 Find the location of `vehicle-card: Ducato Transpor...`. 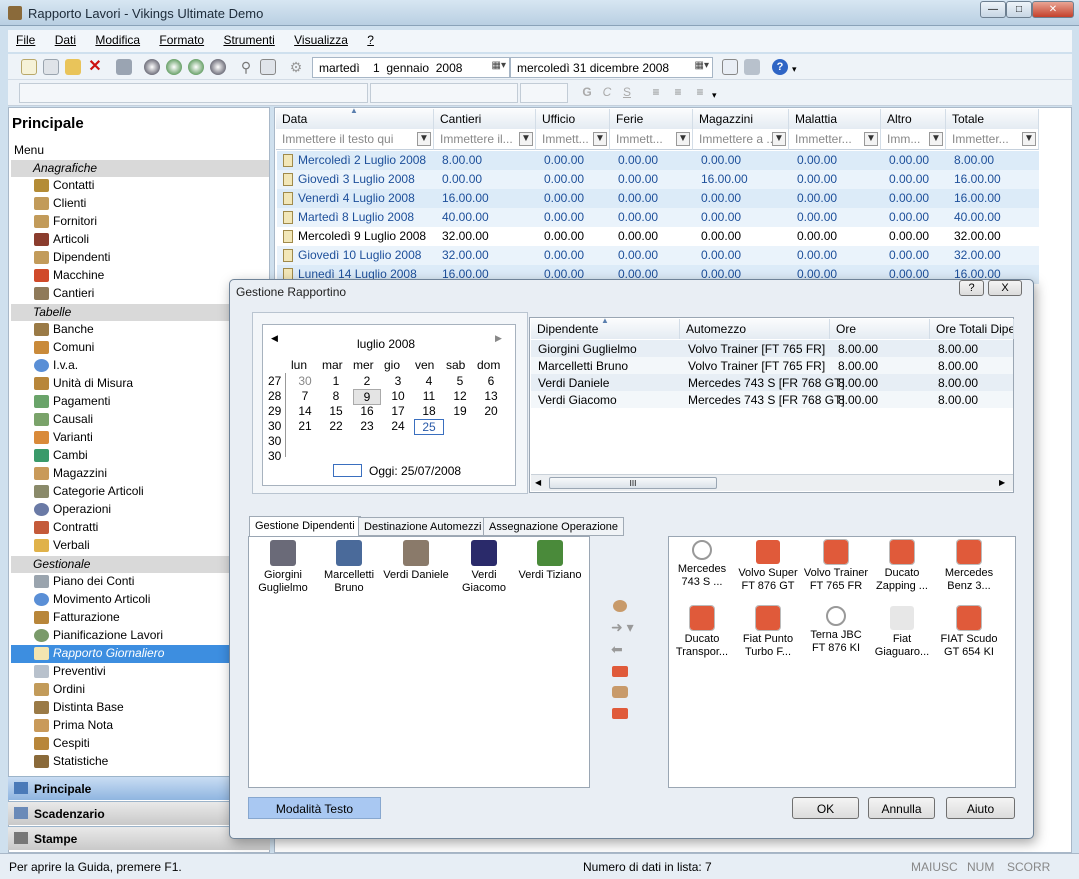

vehicle-card: Ducato Transpor... is located at coordinates (702, 632).